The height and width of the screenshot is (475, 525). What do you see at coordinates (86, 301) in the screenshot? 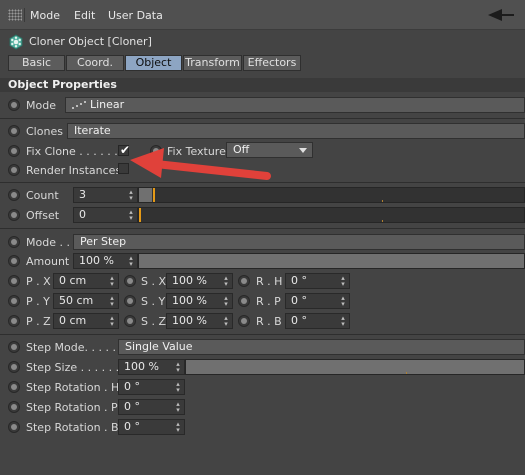
I see `pos-y-input: 50 cm ▴ ▾` at bounding box center [86, 301].